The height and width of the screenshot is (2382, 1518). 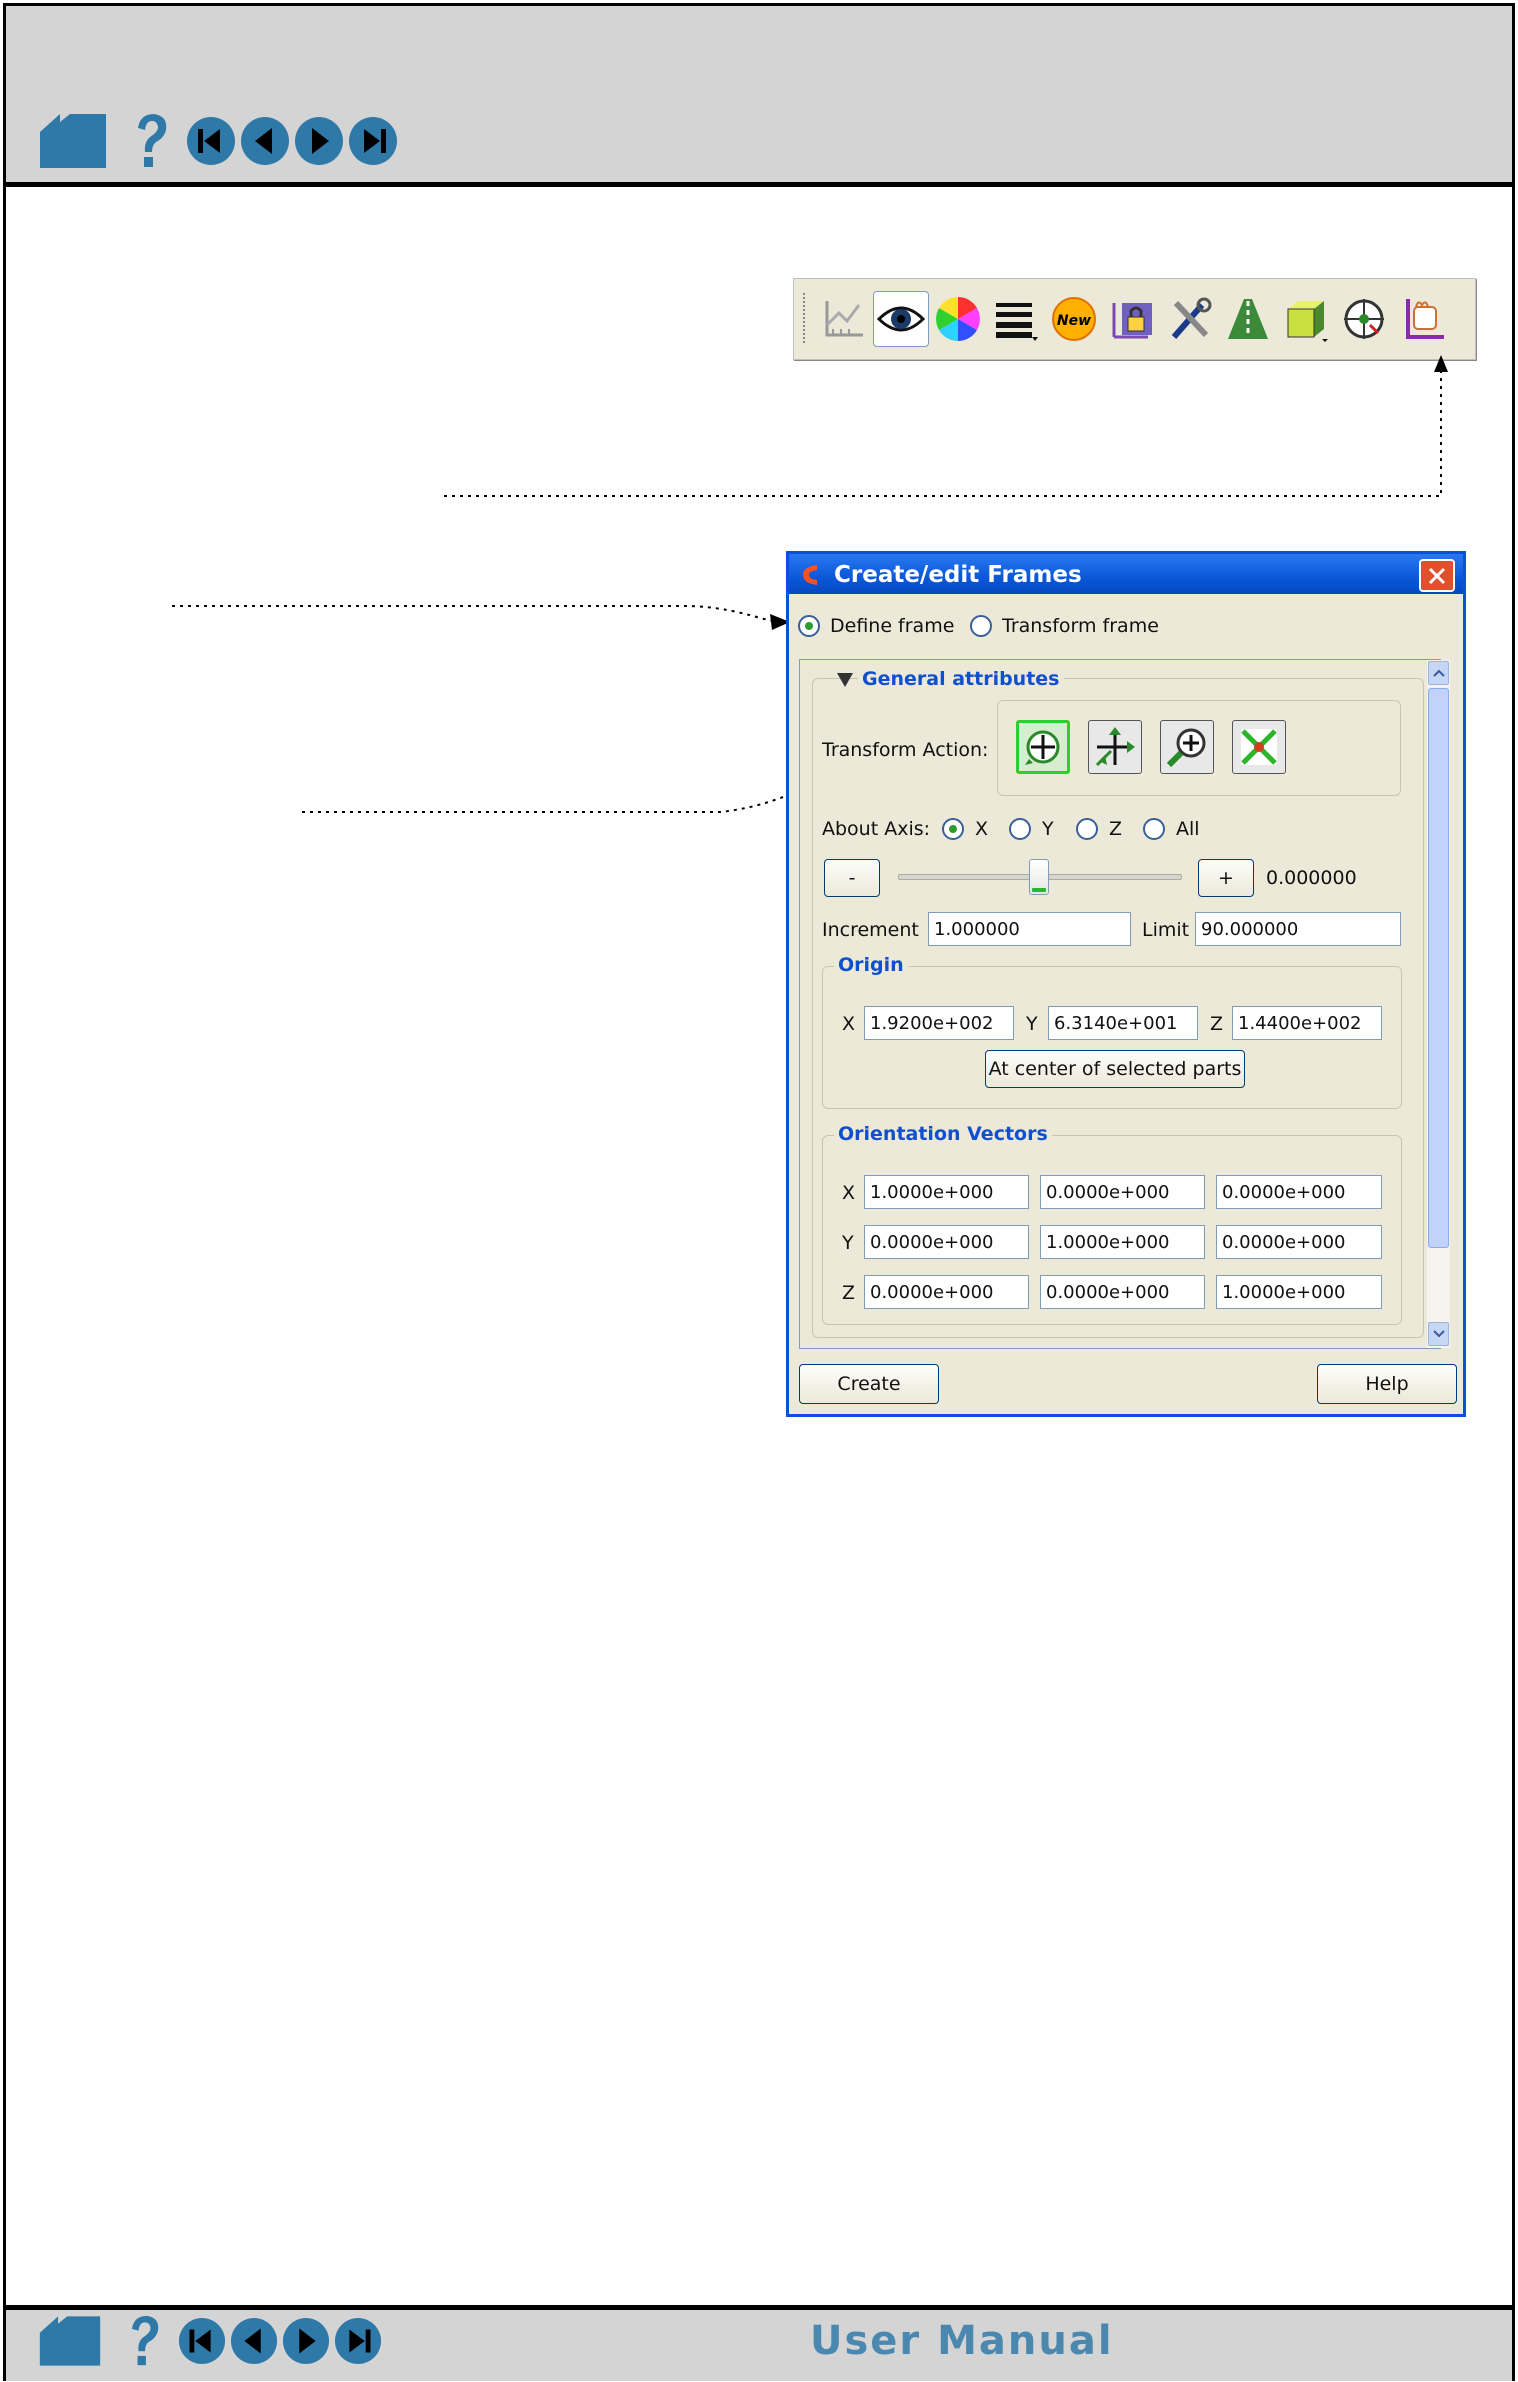 What do you see at coordinates (946, 1192) in the screenshot?
I see `orientation-x-1-field: 1.0000e+000` at bounding box center [946, 1192].